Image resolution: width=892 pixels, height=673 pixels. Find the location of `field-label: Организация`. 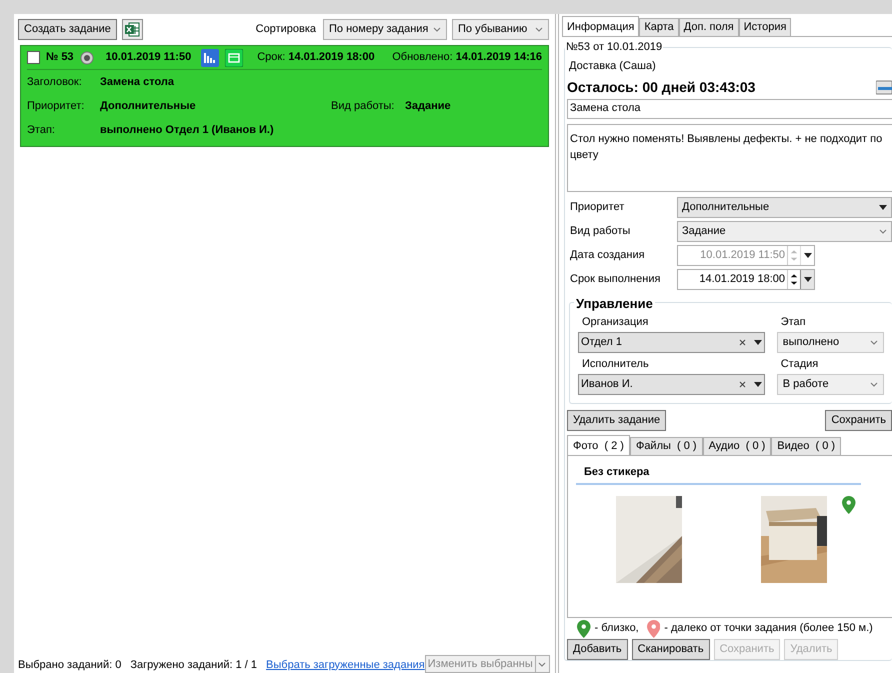

field-label: Организация is located at coordinates (615, 322).